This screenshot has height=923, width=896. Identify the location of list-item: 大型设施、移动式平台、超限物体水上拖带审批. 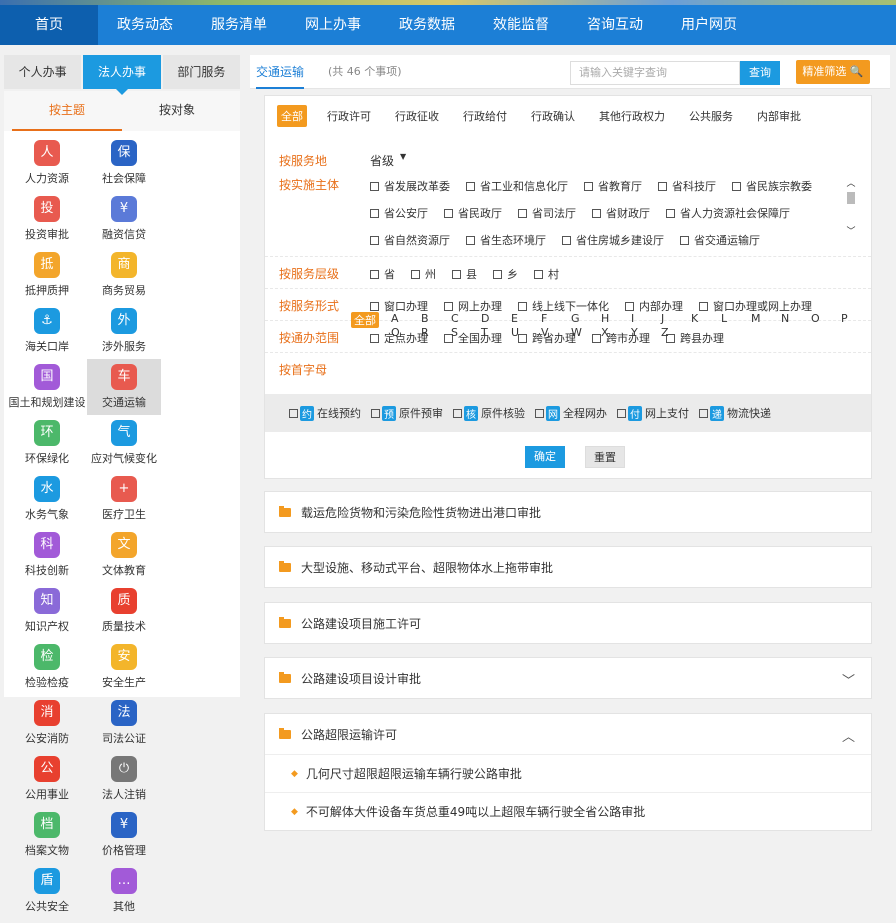
(568, 567).